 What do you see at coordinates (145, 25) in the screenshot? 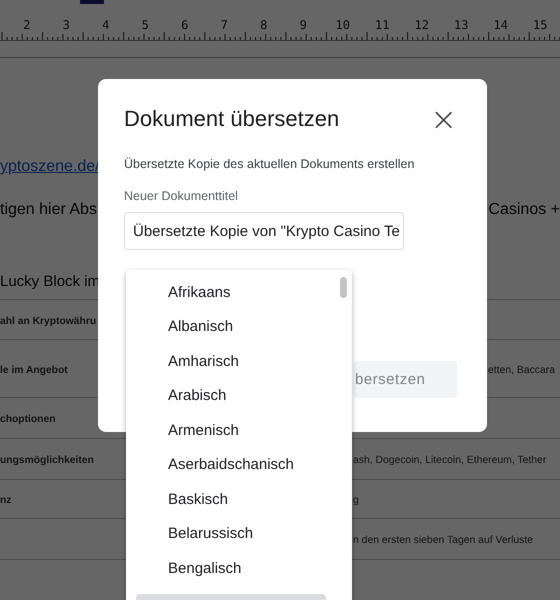
I see `ruler-number: 5` at bounding box center [145, 25].